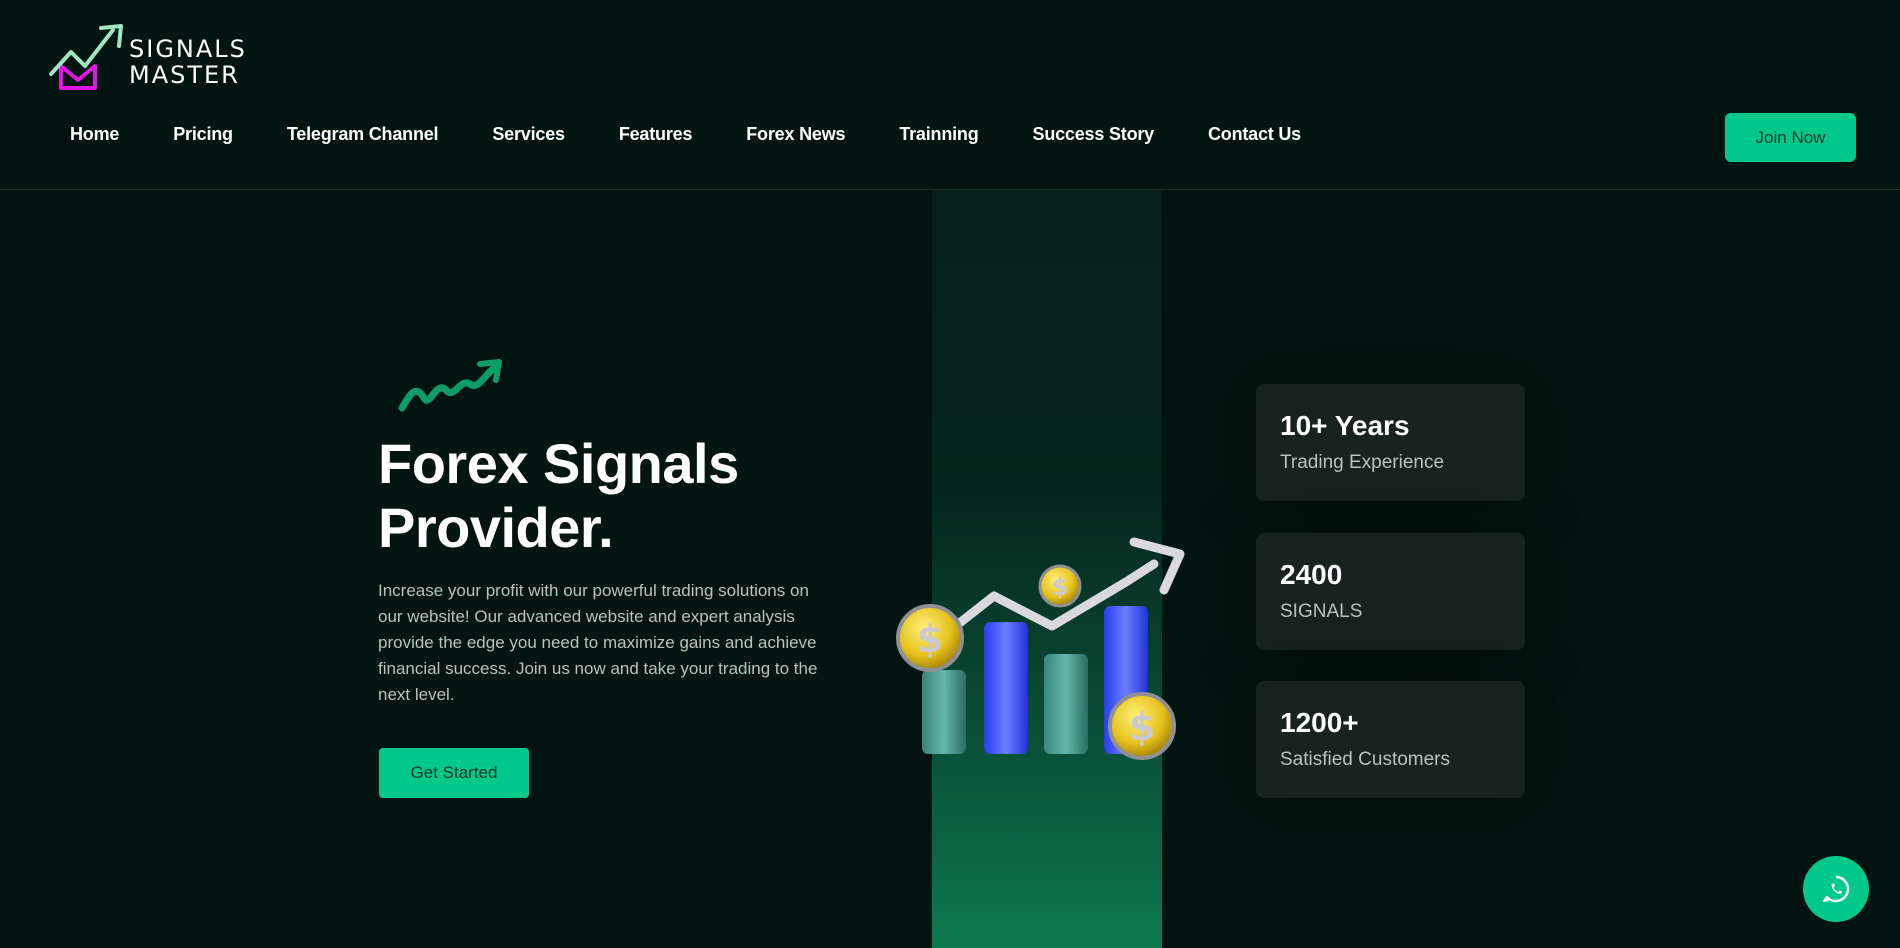 The image size is (1900, 948). Describe the element at coordinates (1319, 722) in the screenshot. I see `stat-value: 1200+` at that location.